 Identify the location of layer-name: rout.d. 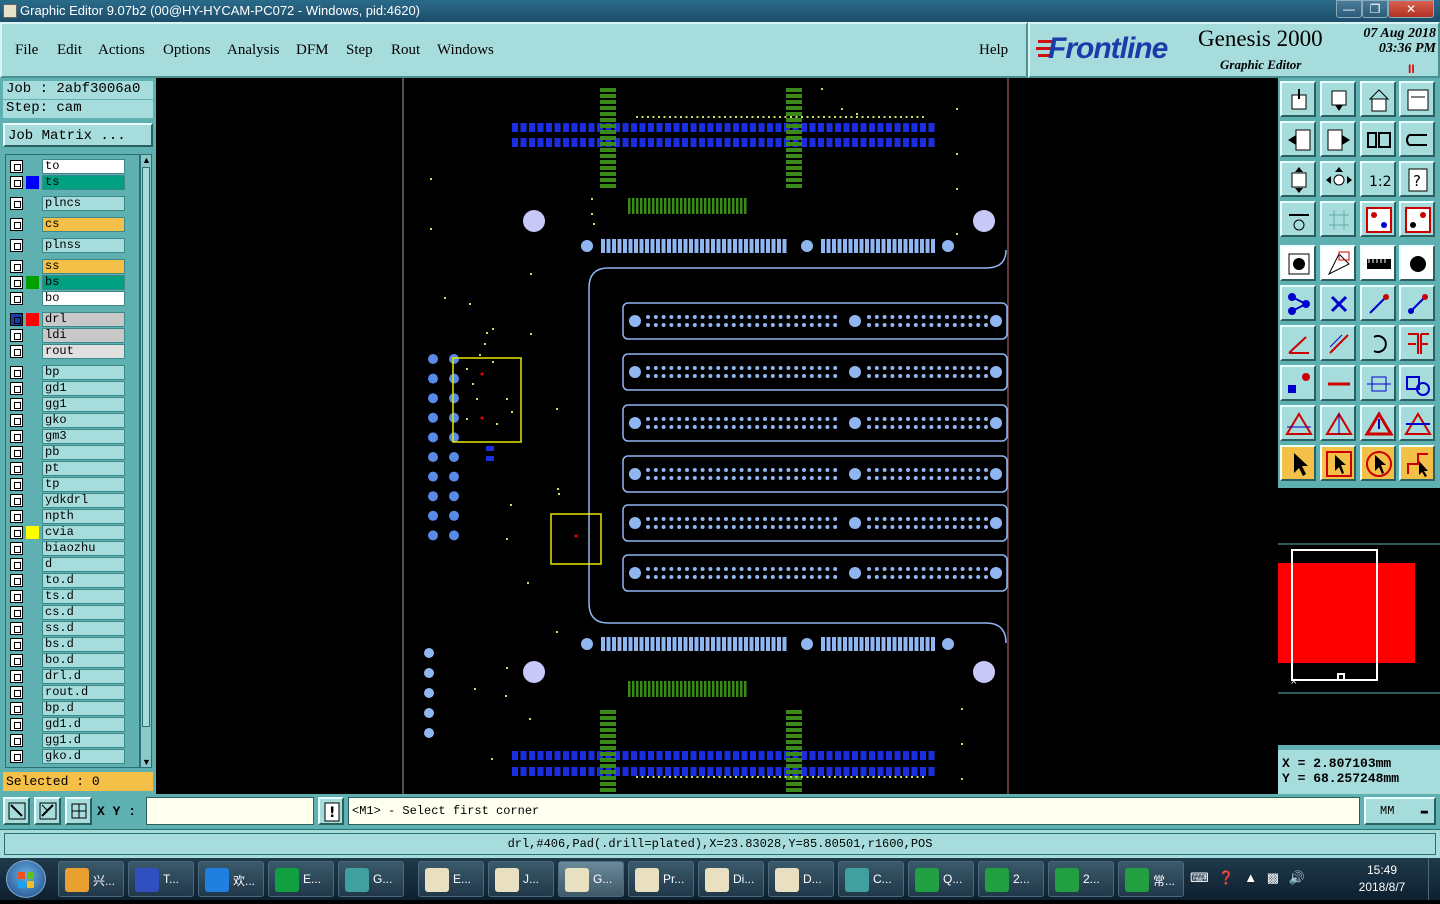
(83, 692).